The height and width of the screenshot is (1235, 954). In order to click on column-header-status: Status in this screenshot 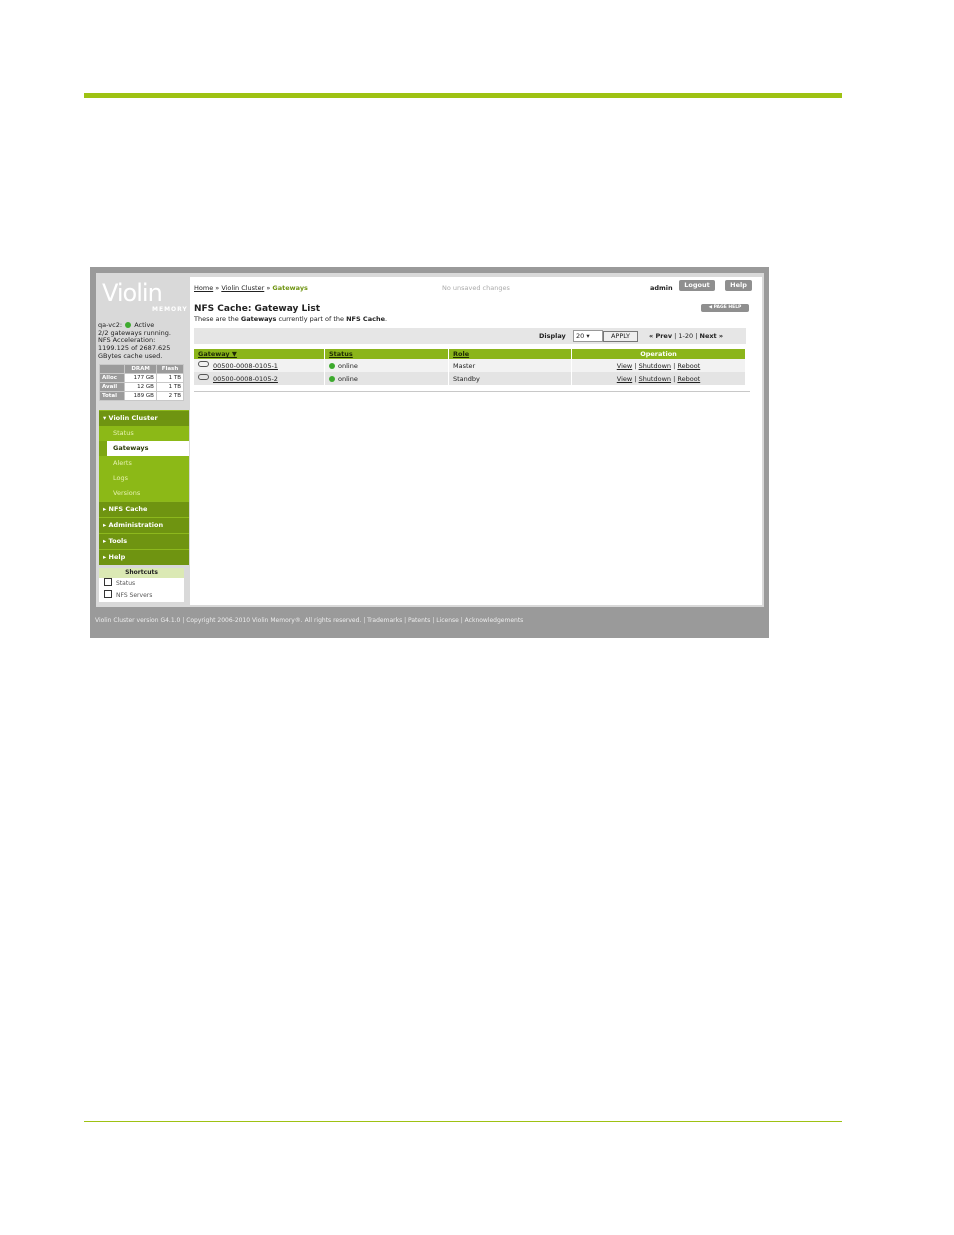, I will do `click(386, 354)`.